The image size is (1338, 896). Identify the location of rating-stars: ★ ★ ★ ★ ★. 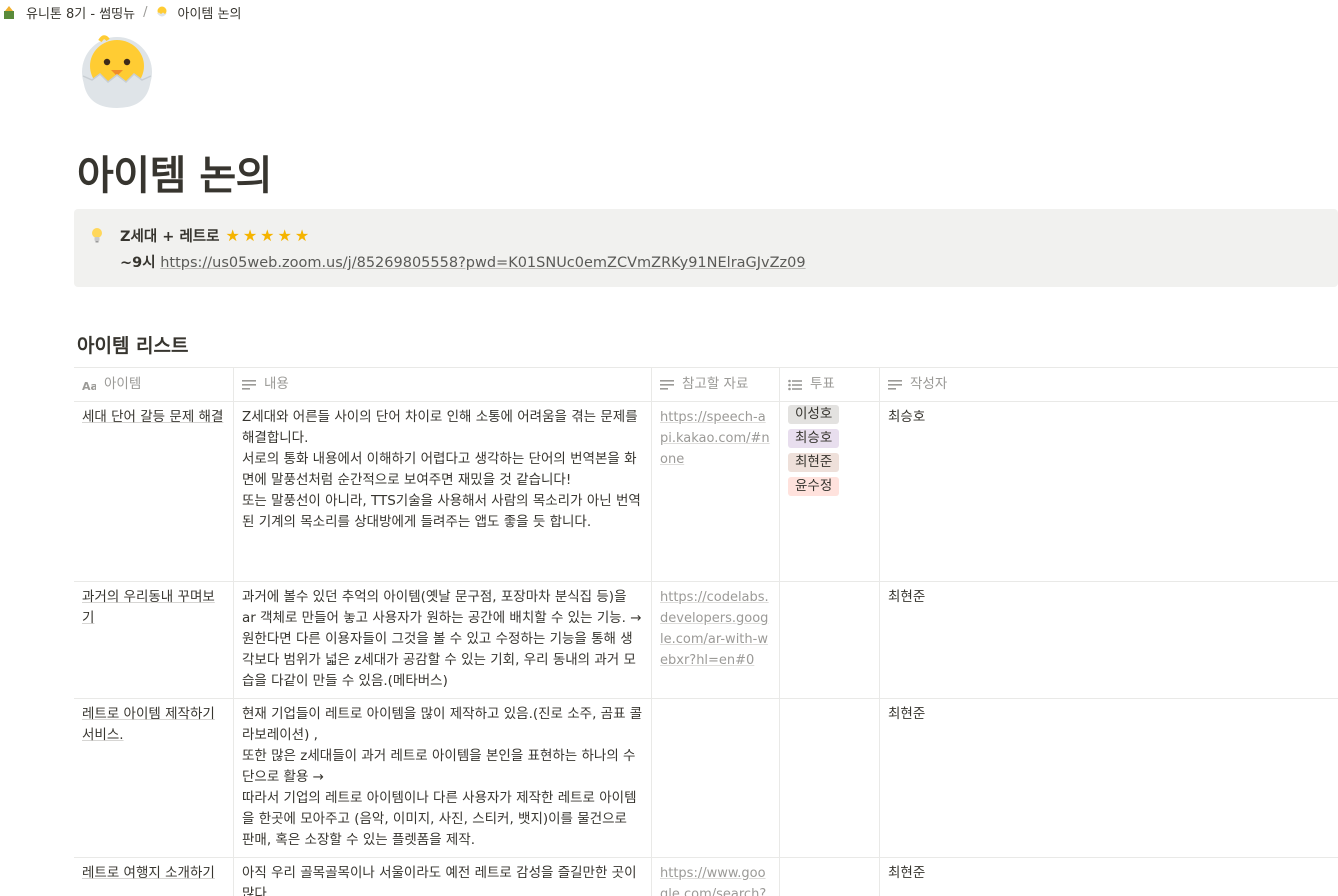
(267, 235).